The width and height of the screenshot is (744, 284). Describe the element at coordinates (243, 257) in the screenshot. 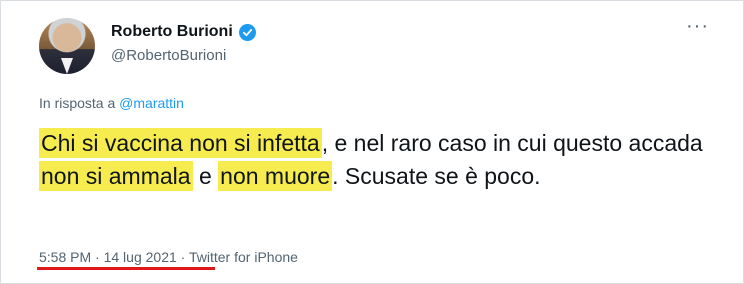

I see `tweet-source: Twitter for iPhone` at that location.